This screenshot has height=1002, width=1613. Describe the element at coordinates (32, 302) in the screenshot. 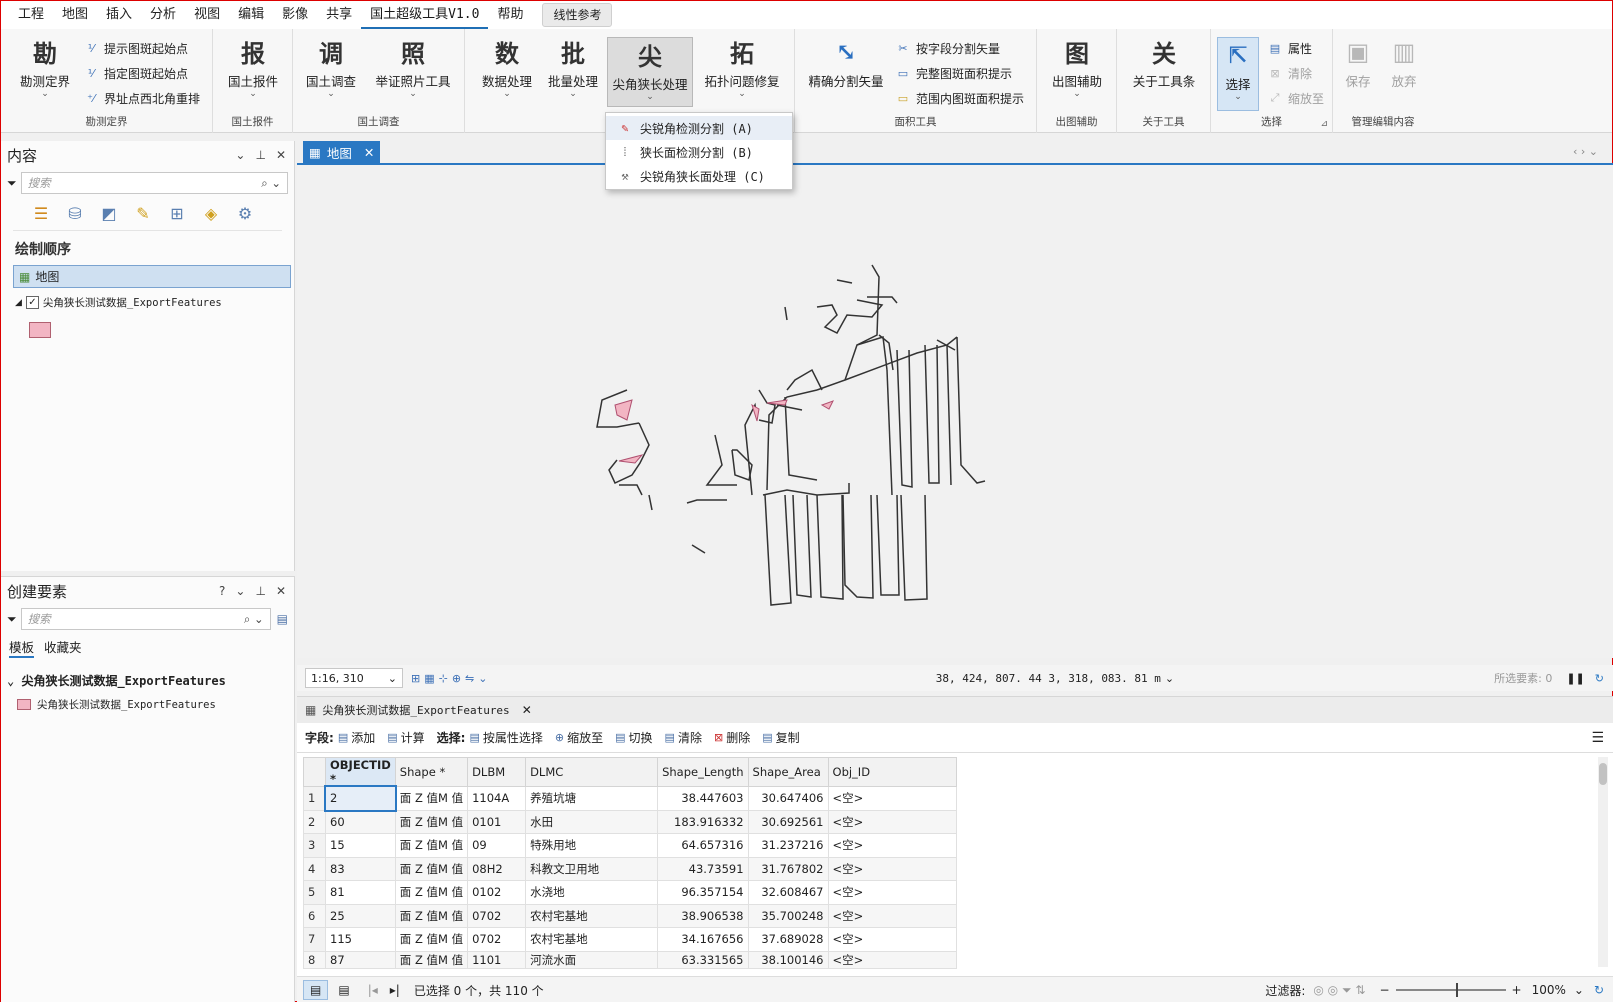

I see `visibility-checkbox: ✓` at that location.